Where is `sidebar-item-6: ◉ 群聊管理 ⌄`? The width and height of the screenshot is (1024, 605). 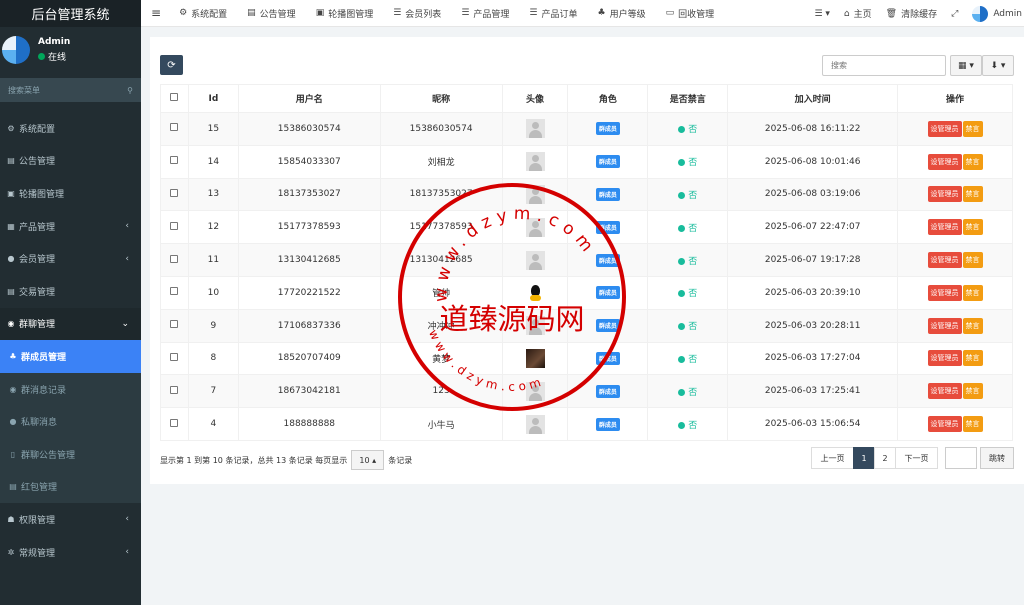
sidebar-item-6: ◉ 群聊管理 ⌄ is located at coordinates (70, 324).